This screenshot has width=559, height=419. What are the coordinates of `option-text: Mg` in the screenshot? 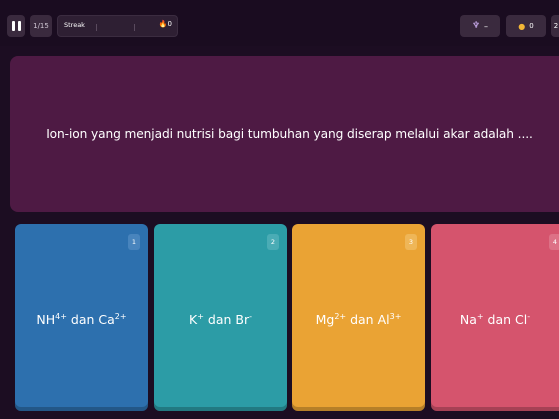 It's located at (325, 319).